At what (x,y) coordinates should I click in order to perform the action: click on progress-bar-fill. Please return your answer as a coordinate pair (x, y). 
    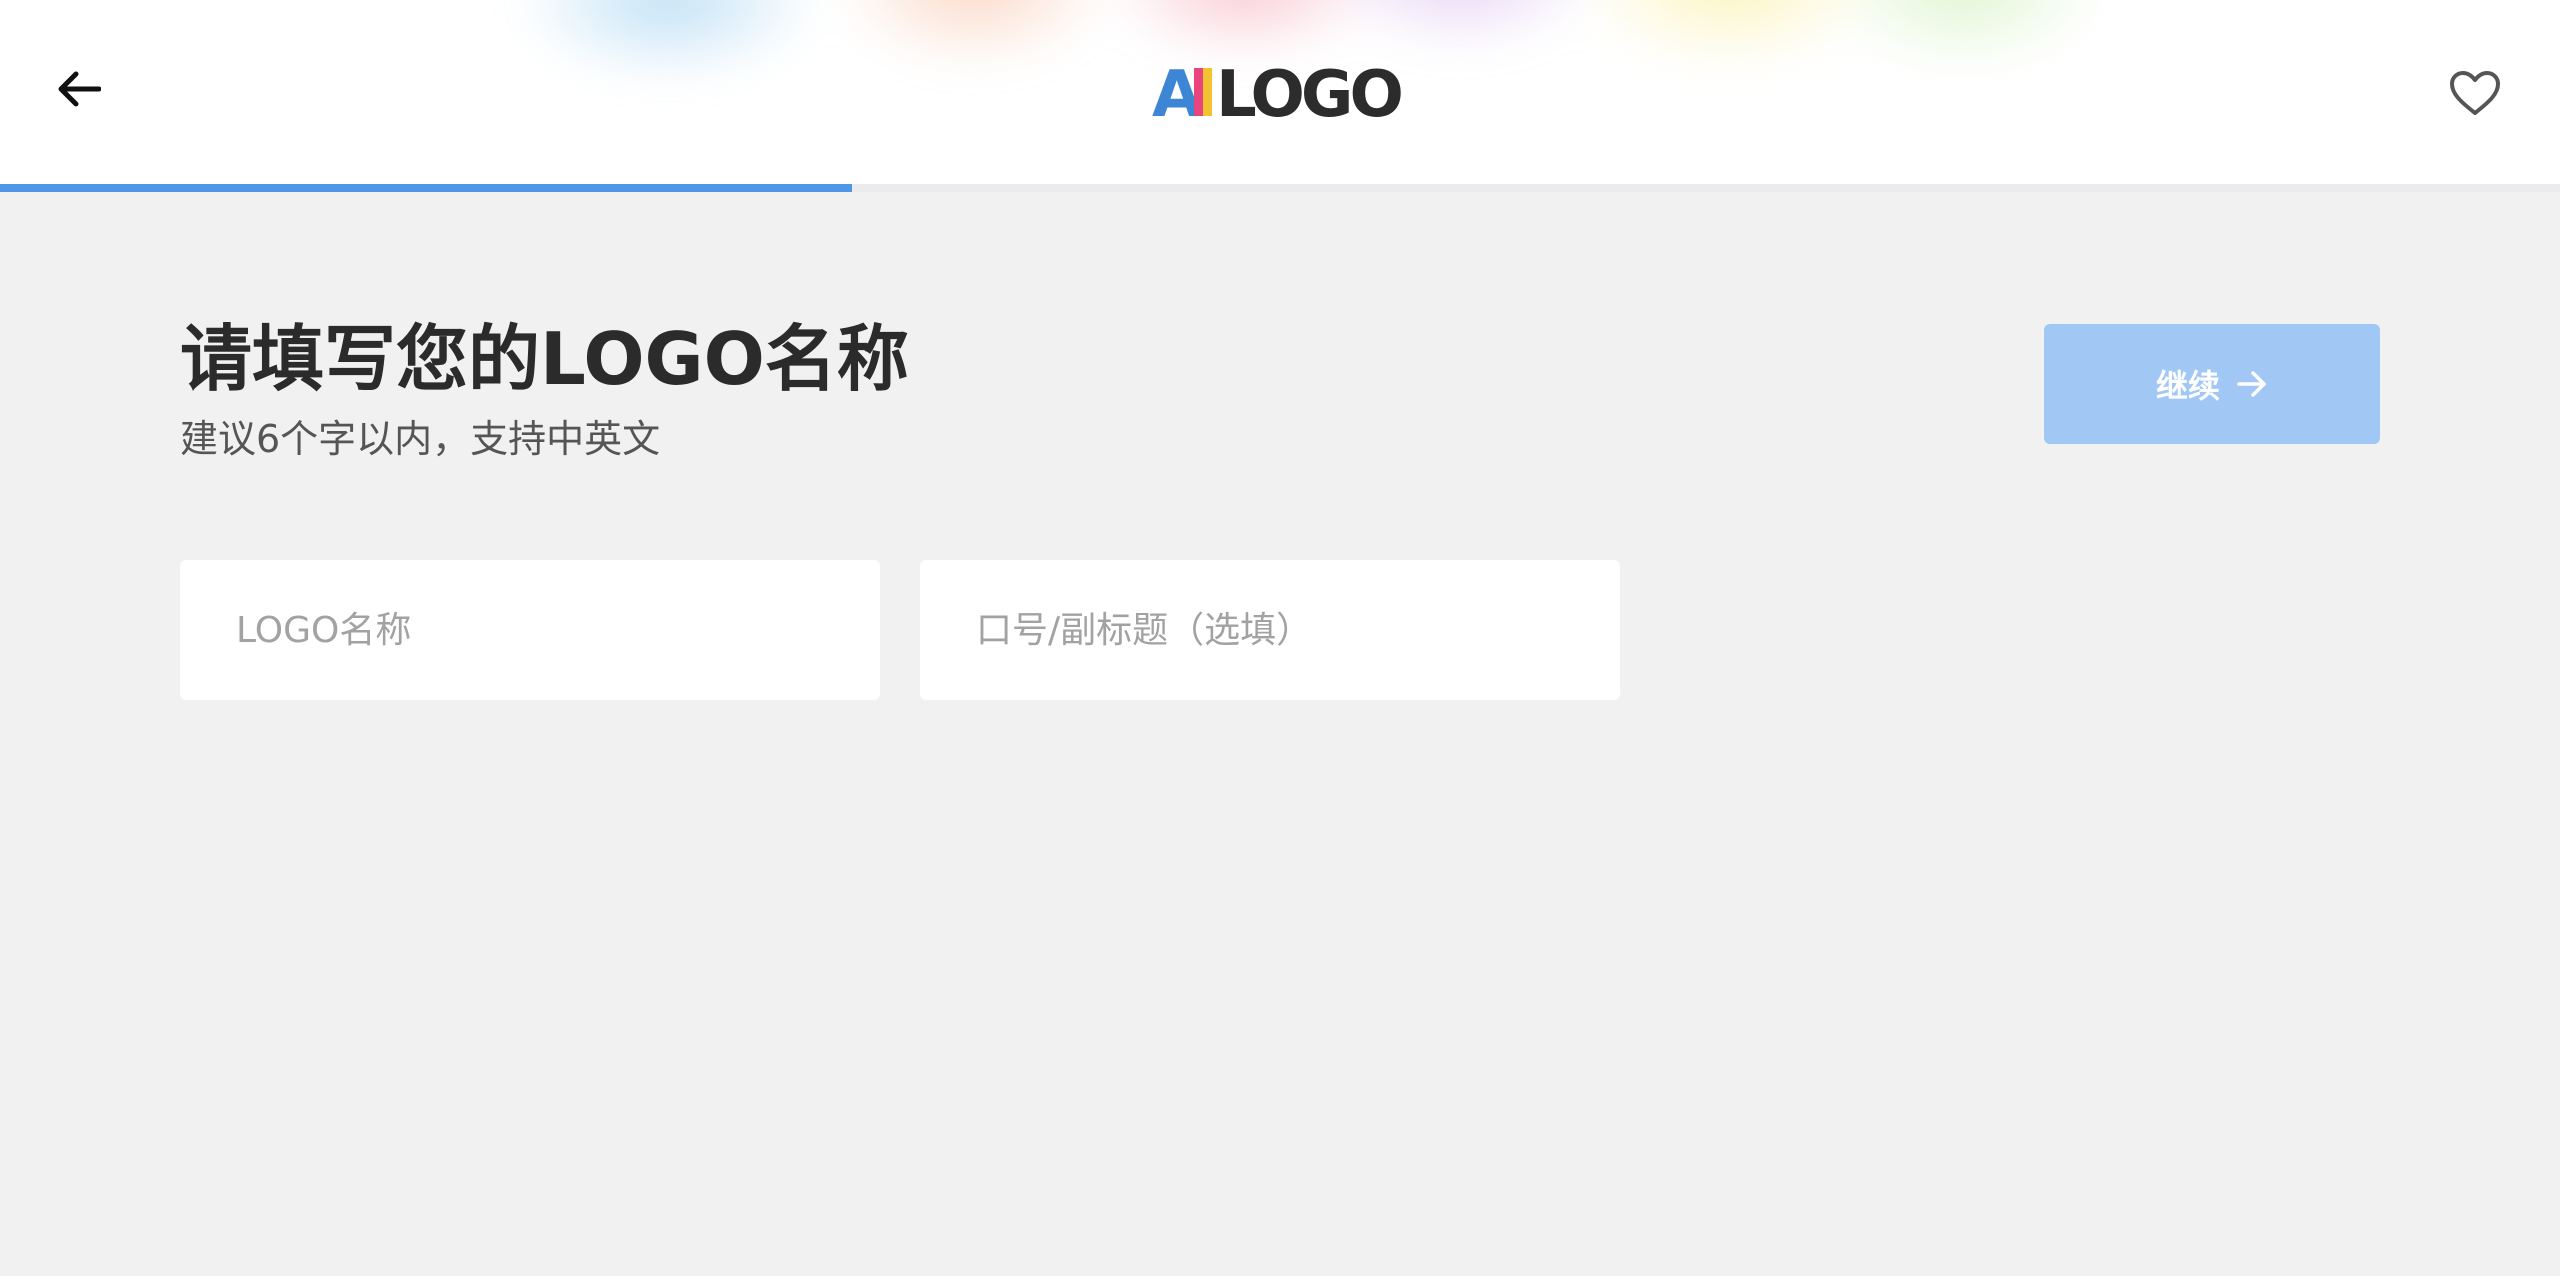
    Looking at the image, I should click on (426, 188).